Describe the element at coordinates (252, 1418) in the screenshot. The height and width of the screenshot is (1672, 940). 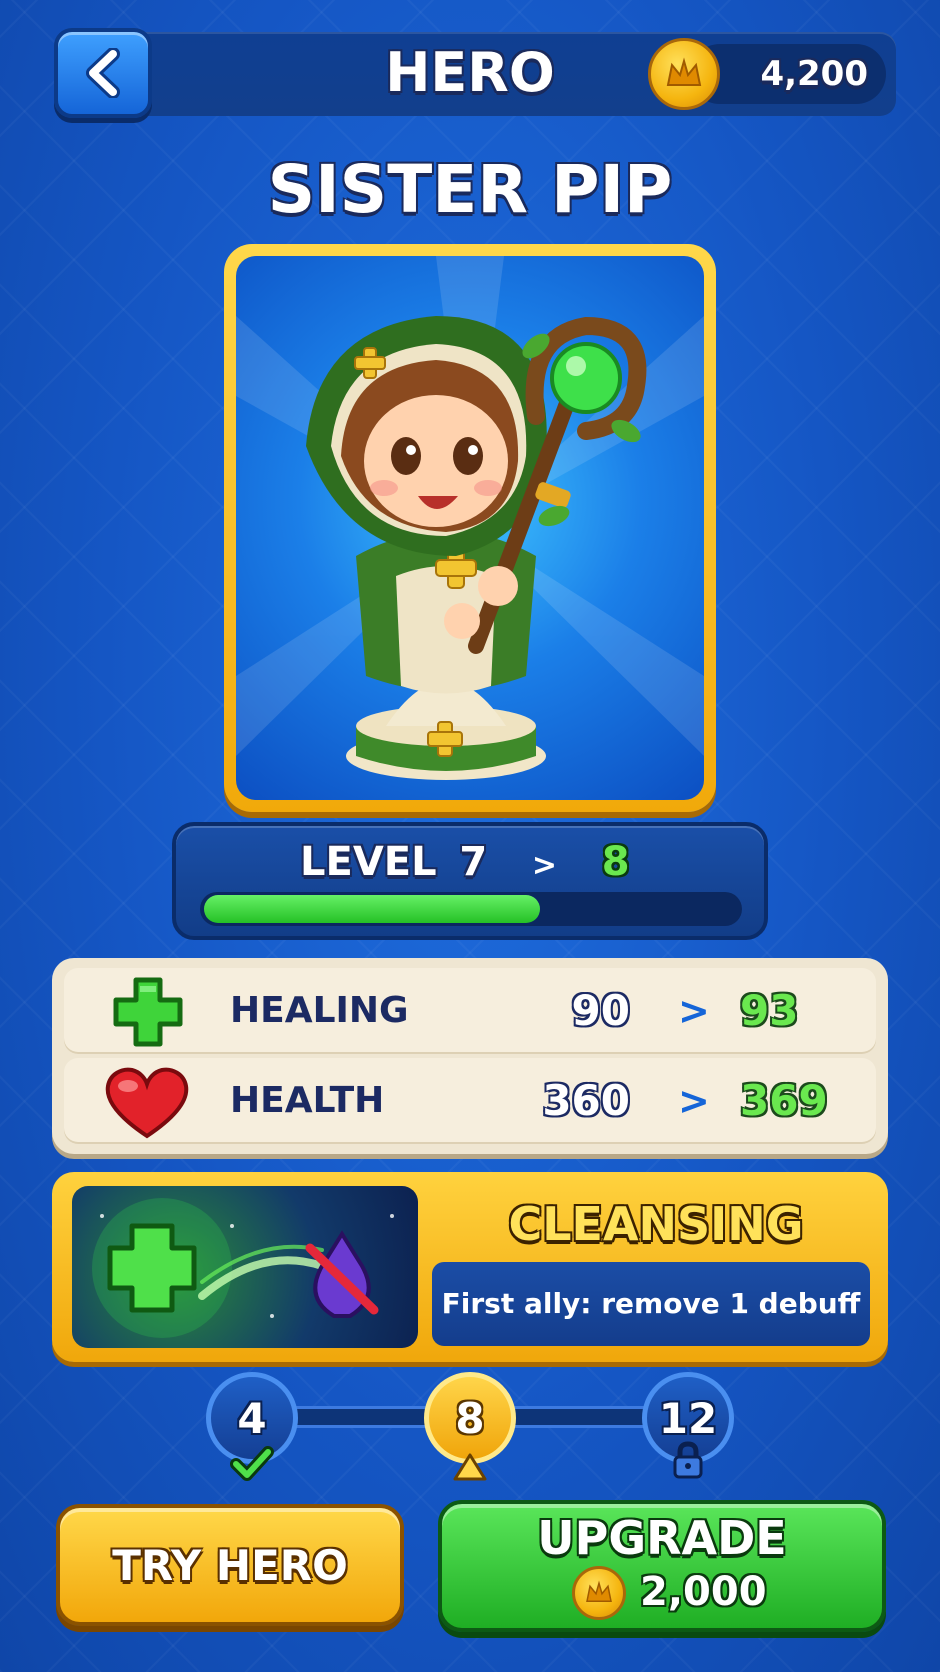
I see `milestone-value: 4` at that location.